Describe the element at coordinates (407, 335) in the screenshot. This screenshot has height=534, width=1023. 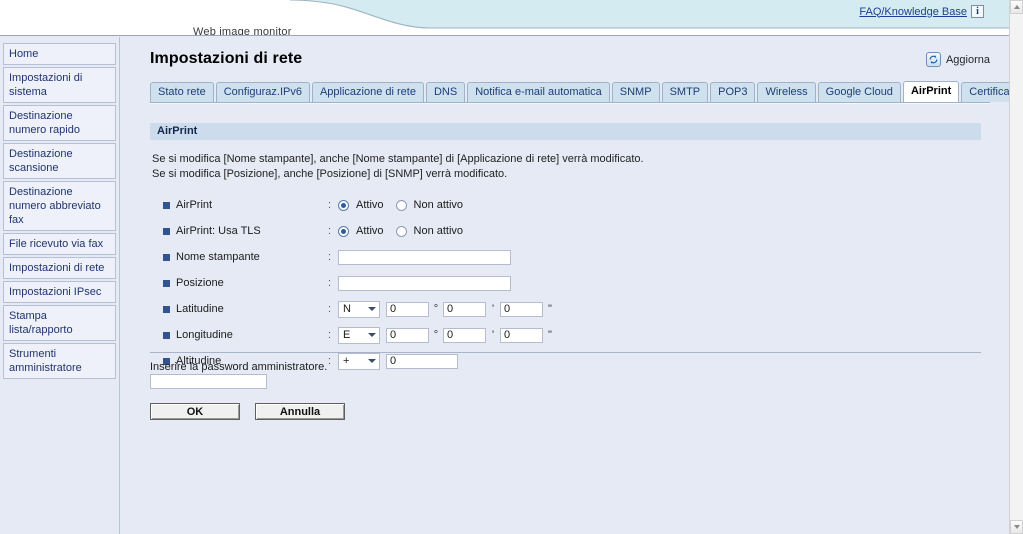
I see `longitude-degrees-input` at that location.